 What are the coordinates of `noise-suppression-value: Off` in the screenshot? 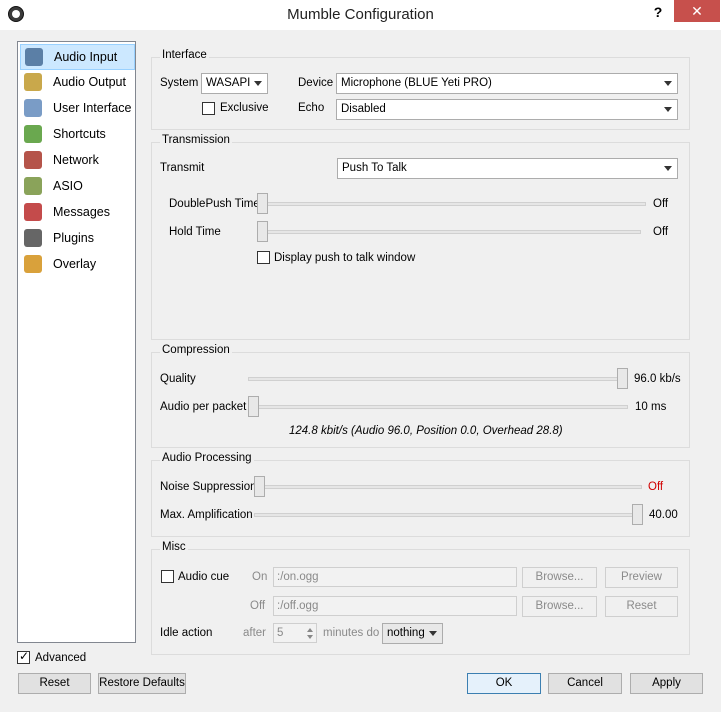 It's located at (656, 487).